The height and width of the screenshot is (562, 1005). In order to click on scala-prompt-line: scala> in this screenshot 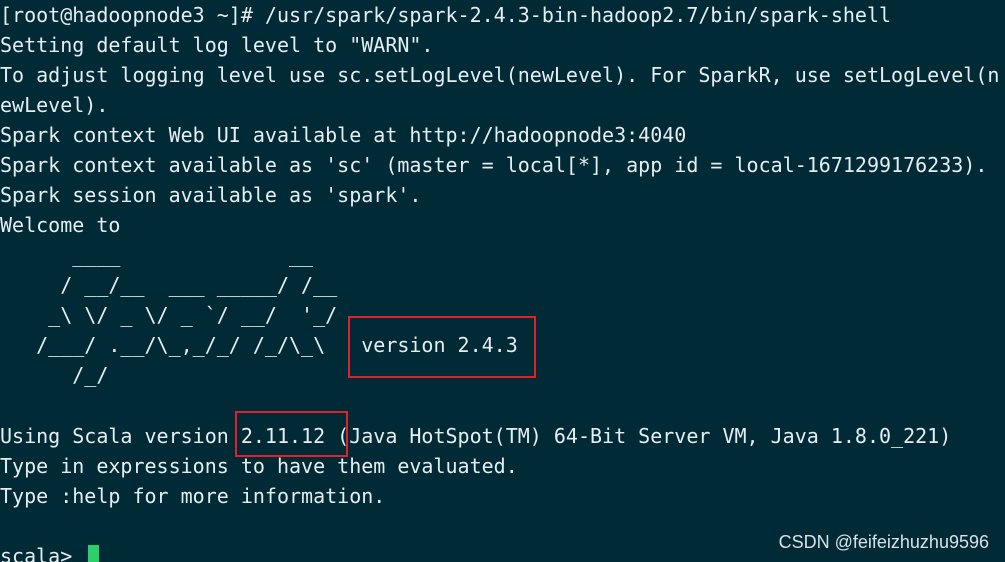, I will do `click(50, 551)`.